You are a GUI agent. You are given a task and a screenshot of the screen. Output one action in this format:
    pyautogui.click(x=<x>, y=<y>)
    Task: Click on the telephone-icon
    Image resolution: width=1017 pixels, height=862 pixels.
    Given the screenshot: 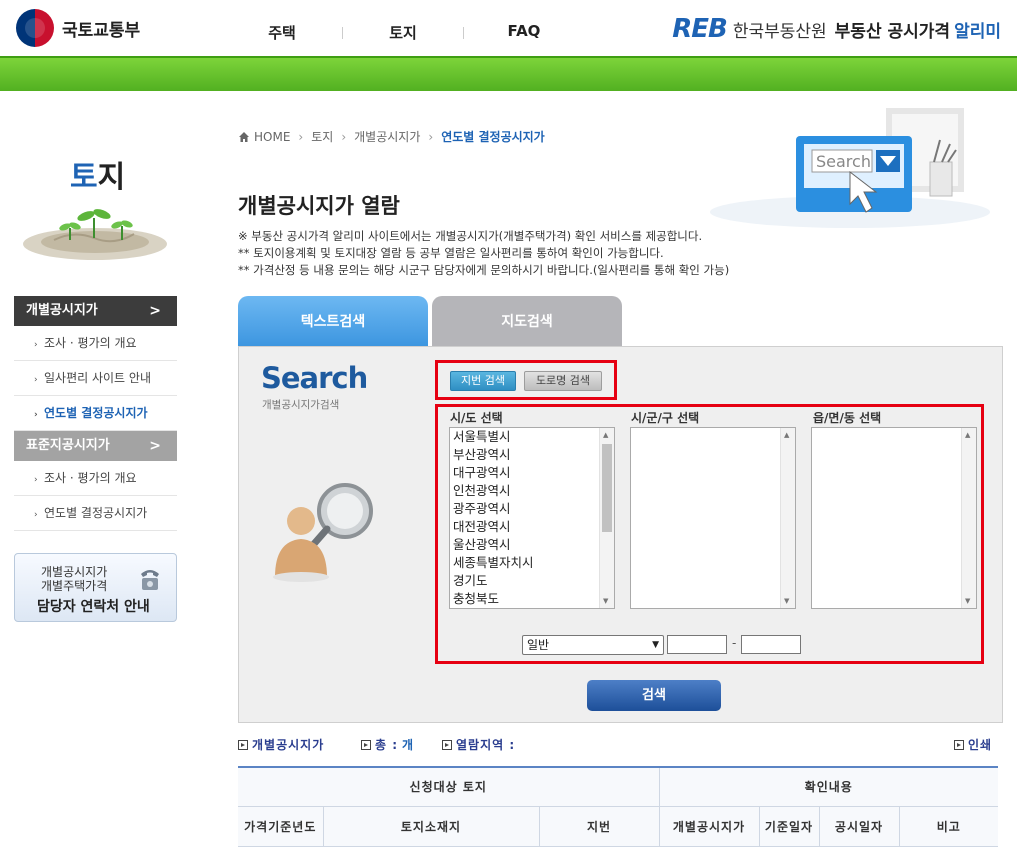 What is the action you would take?
    pyautogui.click(x=150, y=580)
    